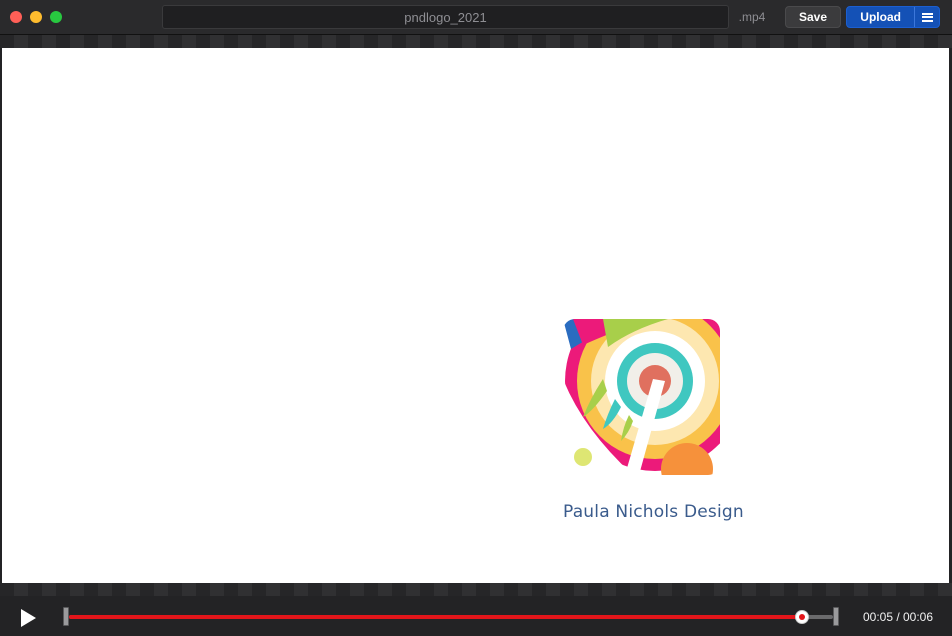 Image resolution: width=952 pixels, height=636 pixels. I want to click on close-window-button, so click(16, 17).